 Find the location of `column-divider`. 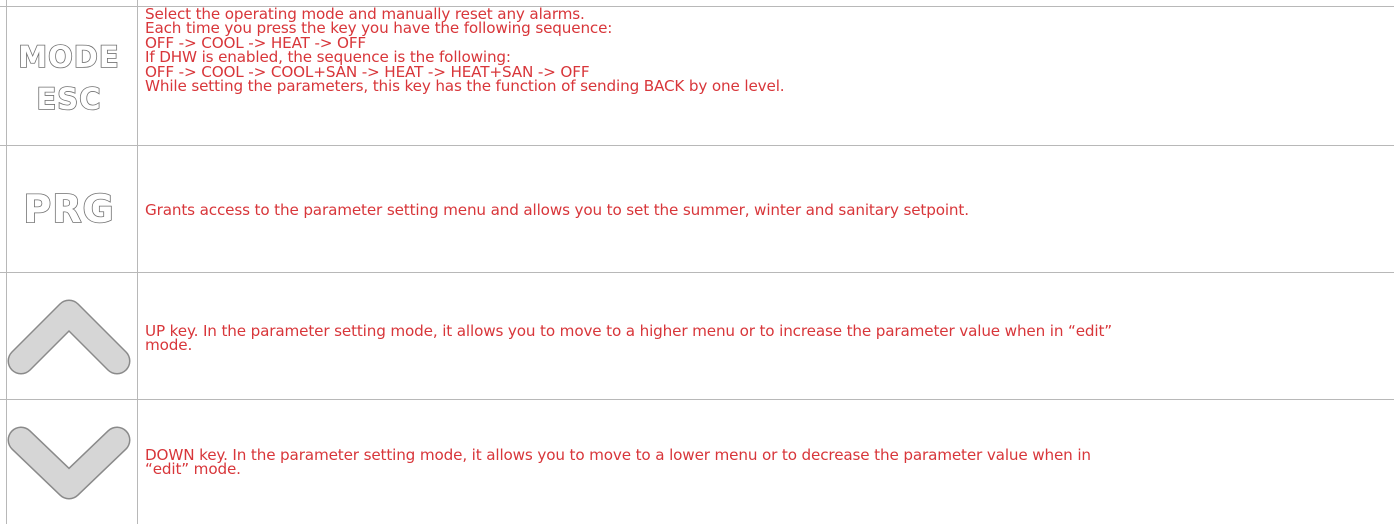

column-divider is located at coordinates (137, 262).